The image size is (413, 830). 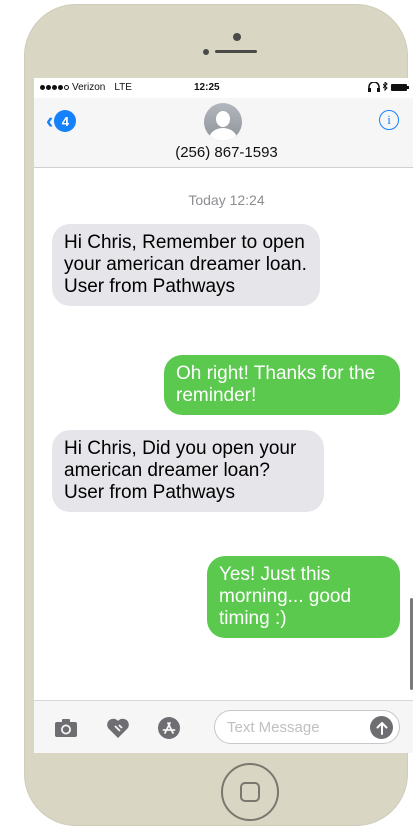 I want to click on status-right, so click(x=388, y=87).